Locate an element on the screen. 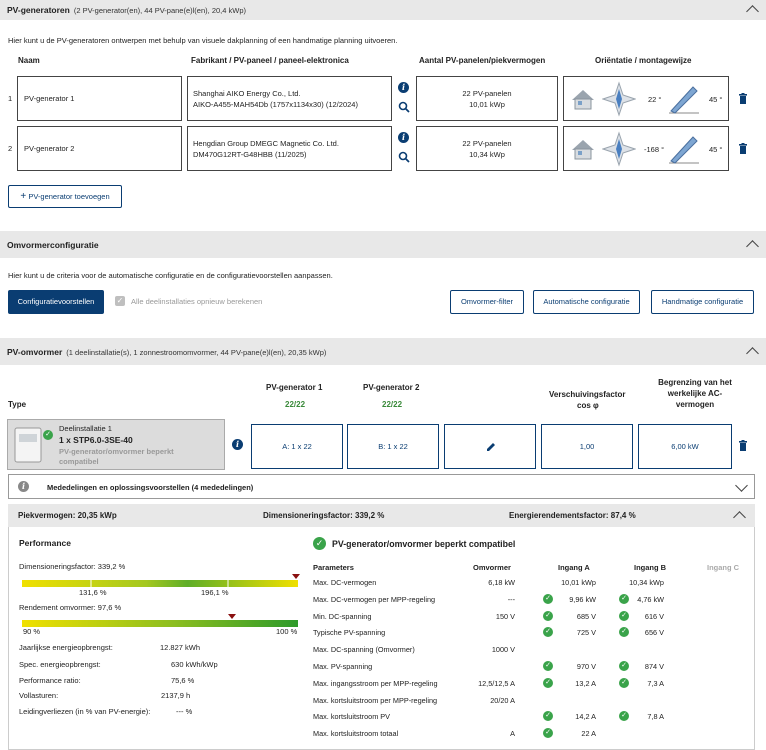 This screenshot has width=766, height=750. inverter-filter-button: Omvormer-filter is located at coordinates (487, 302).